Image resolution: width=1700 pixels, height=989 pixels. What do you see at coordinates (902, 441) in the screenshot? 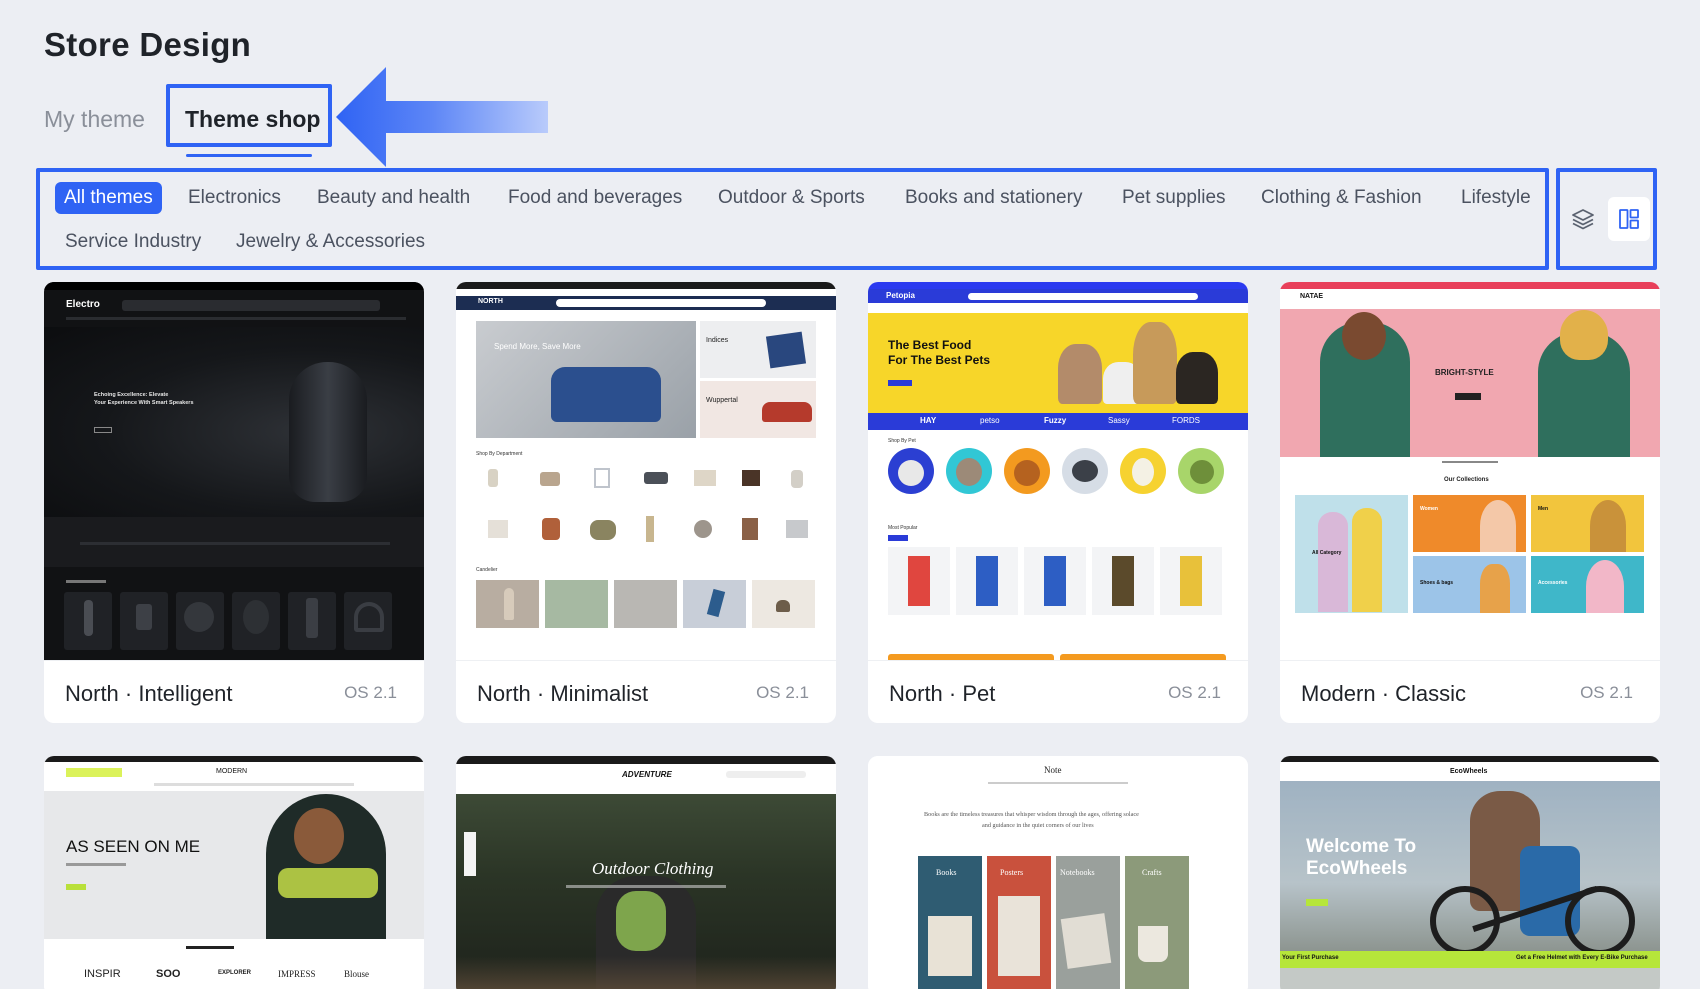
I see `preview-section-title: Shop By Pet` at bounding box center [902, 441].